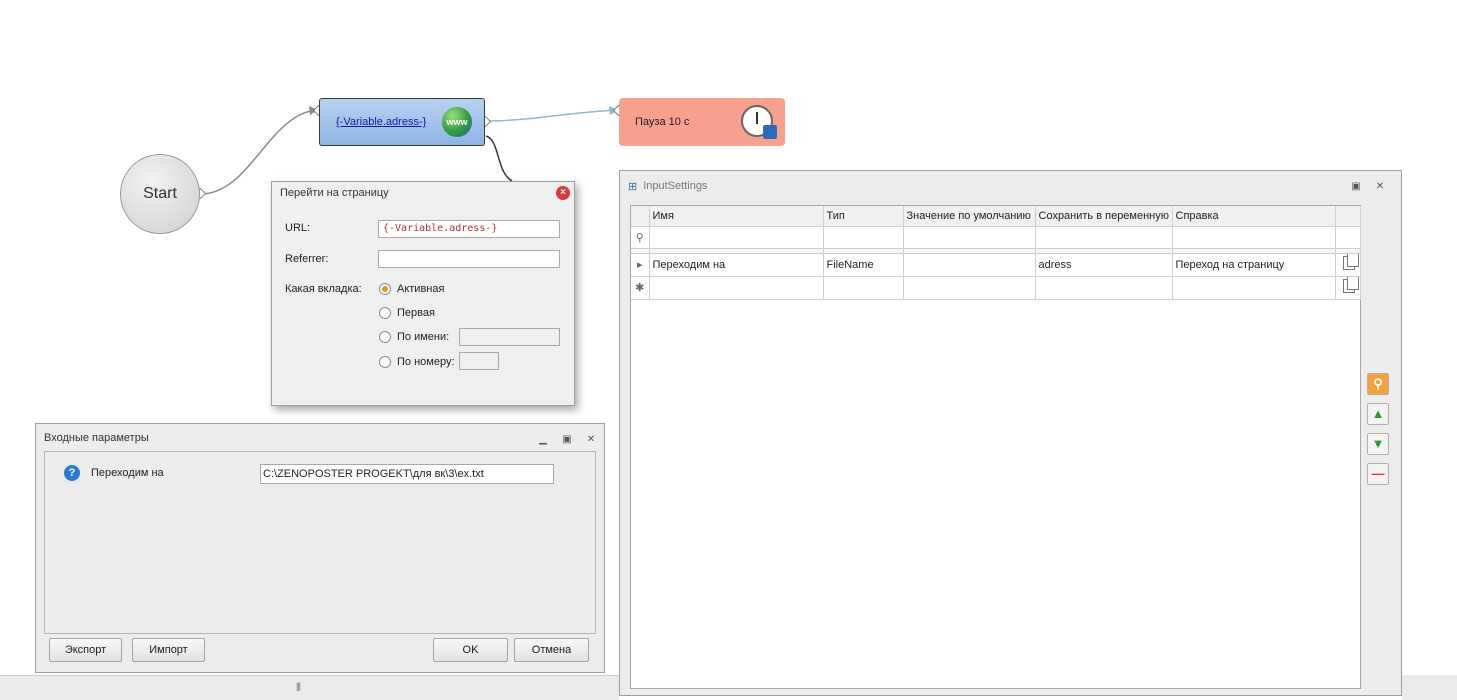 The width and height of the screenshot is (1457, 700). Describe the element at coordinates (85, 650) in the screenshot. I see `export-button: Экспорт` at that location.